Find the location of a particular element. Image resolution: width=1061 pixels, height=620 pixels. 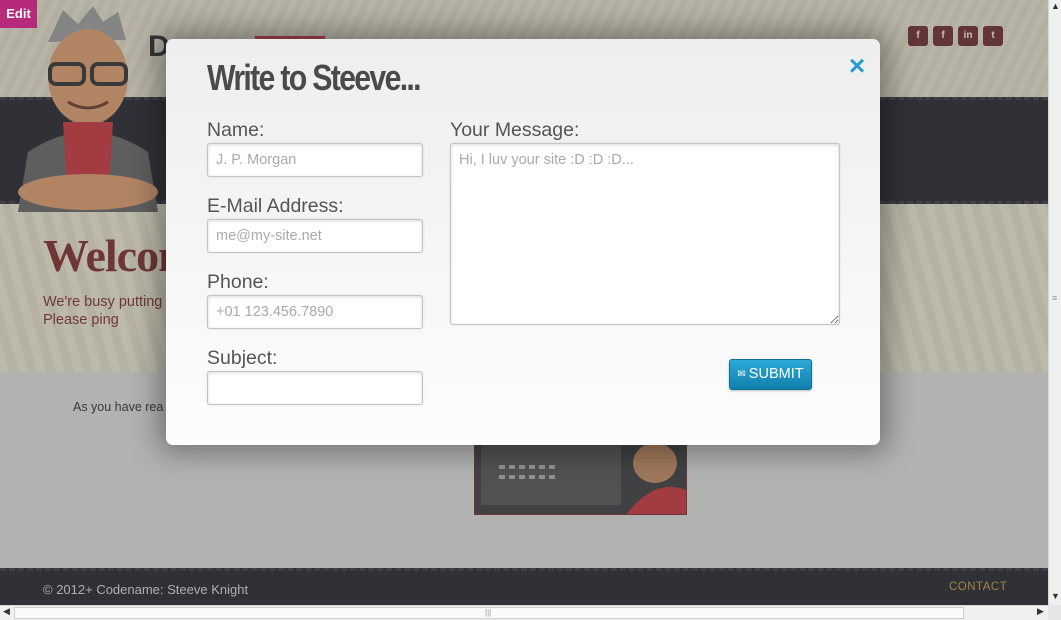

message-field is located at coordinates (645, 234).